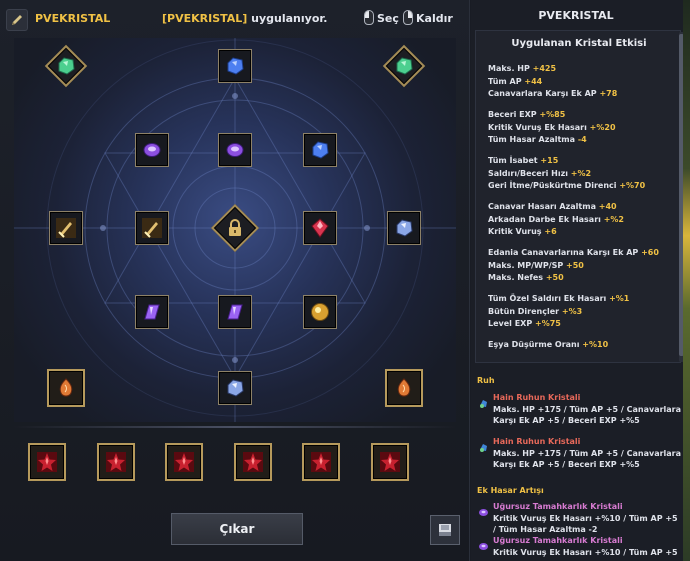 This screenshot has height=561, width=690. What do you see at coordinates (576, 15) in the screenshot?
I see `panel-title: PVEKRISTAL` at bounding box center [576, 15].